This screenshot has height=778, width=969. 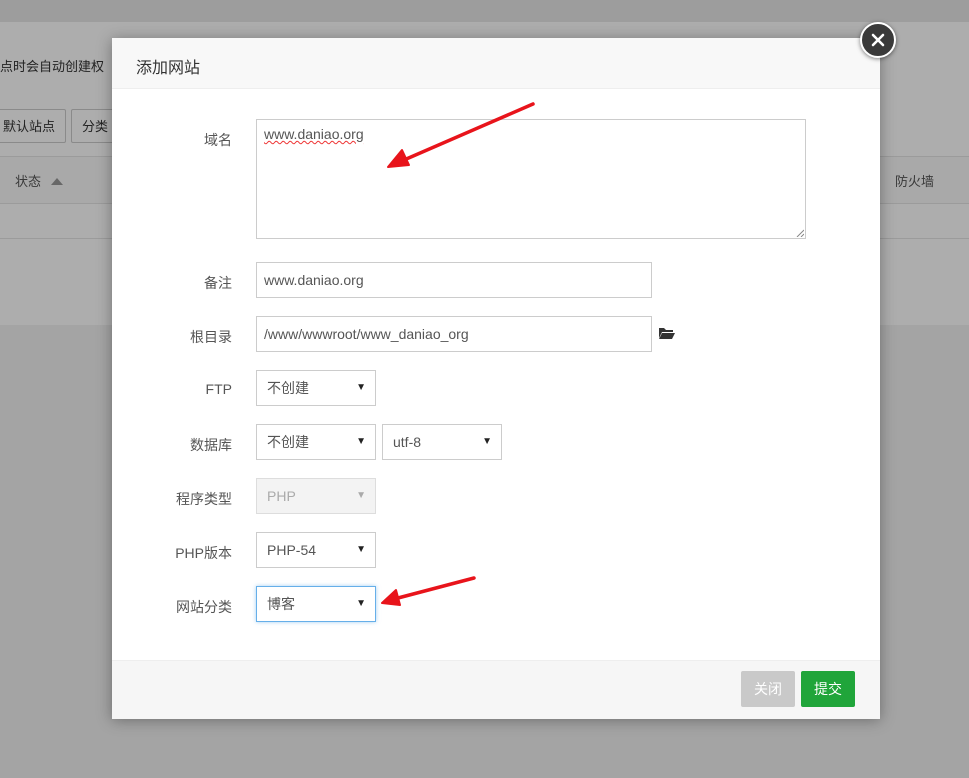 What do you see at coordinates (218, 389) in the screenshot?
I see `ftp-label: FTP` at bounding box center [218, 389].